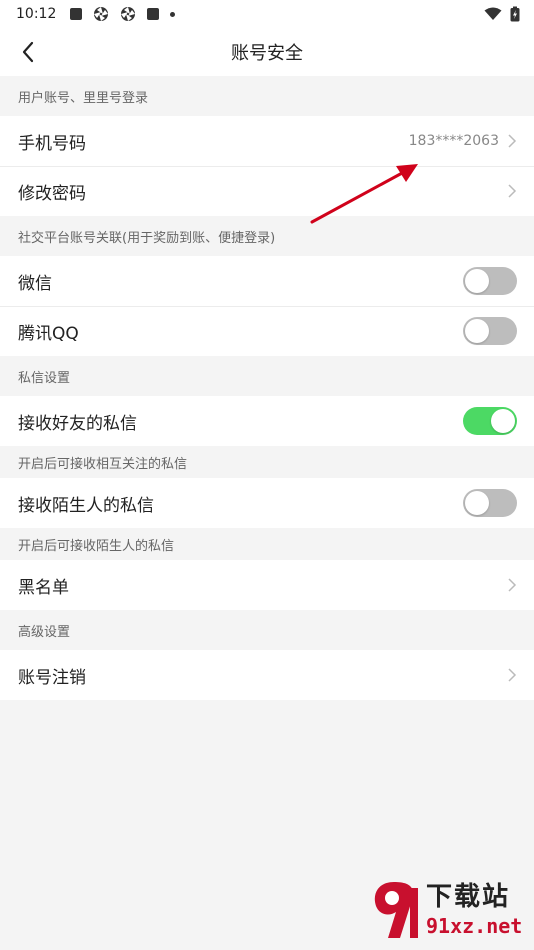  Describe the element at coordinates (52, 193) in the screenshot. I see `change-password-label: 修改密码` at that location.